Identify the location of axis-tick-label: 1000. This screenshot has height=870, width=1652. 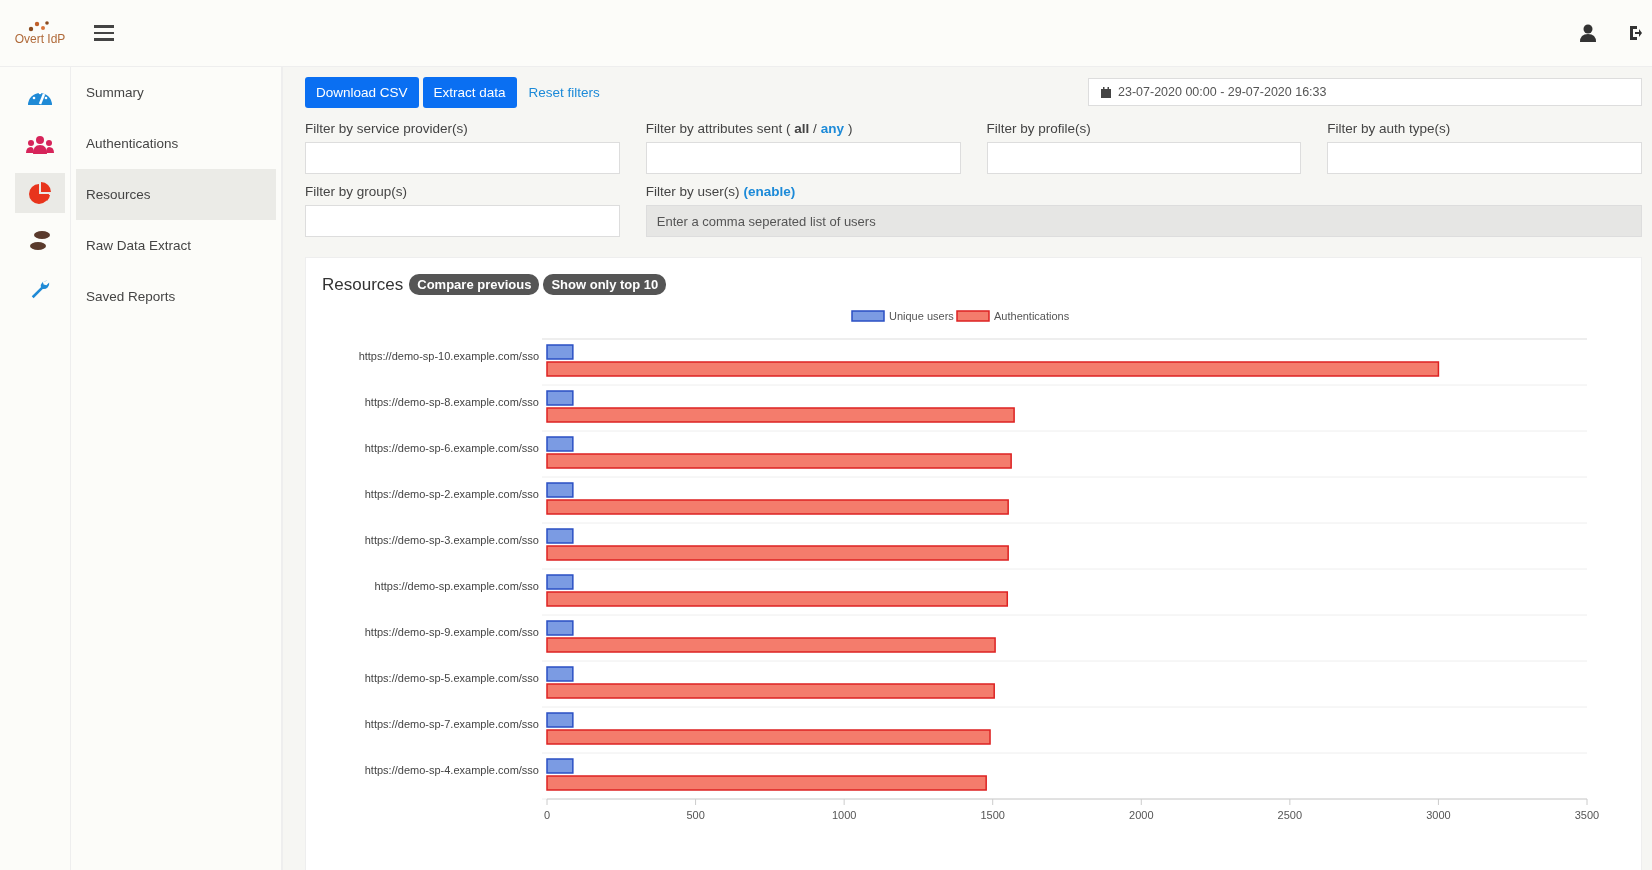
(844, 815).